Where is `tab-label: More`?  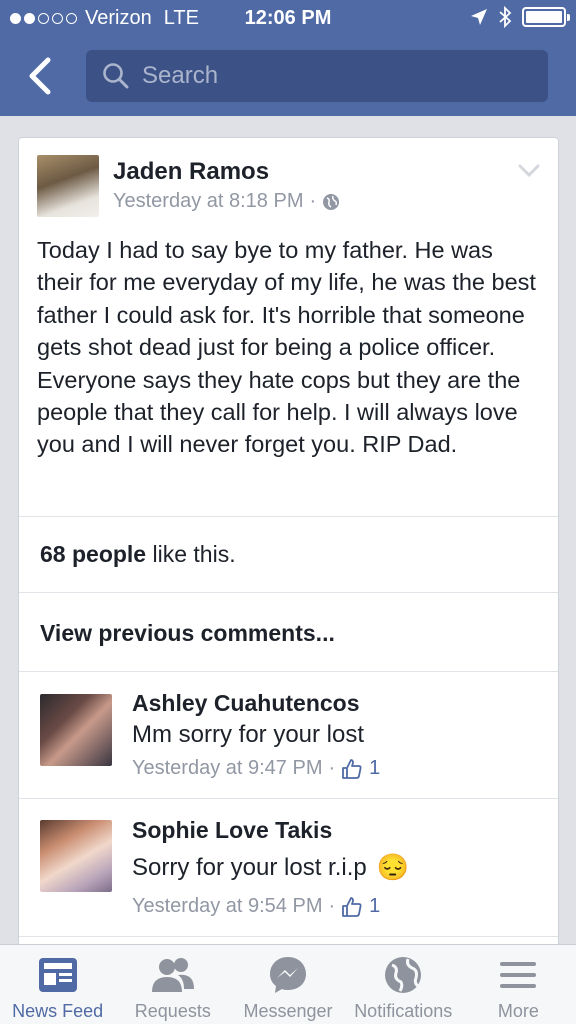
tab-label: More is located at coordinates (518, 1011).